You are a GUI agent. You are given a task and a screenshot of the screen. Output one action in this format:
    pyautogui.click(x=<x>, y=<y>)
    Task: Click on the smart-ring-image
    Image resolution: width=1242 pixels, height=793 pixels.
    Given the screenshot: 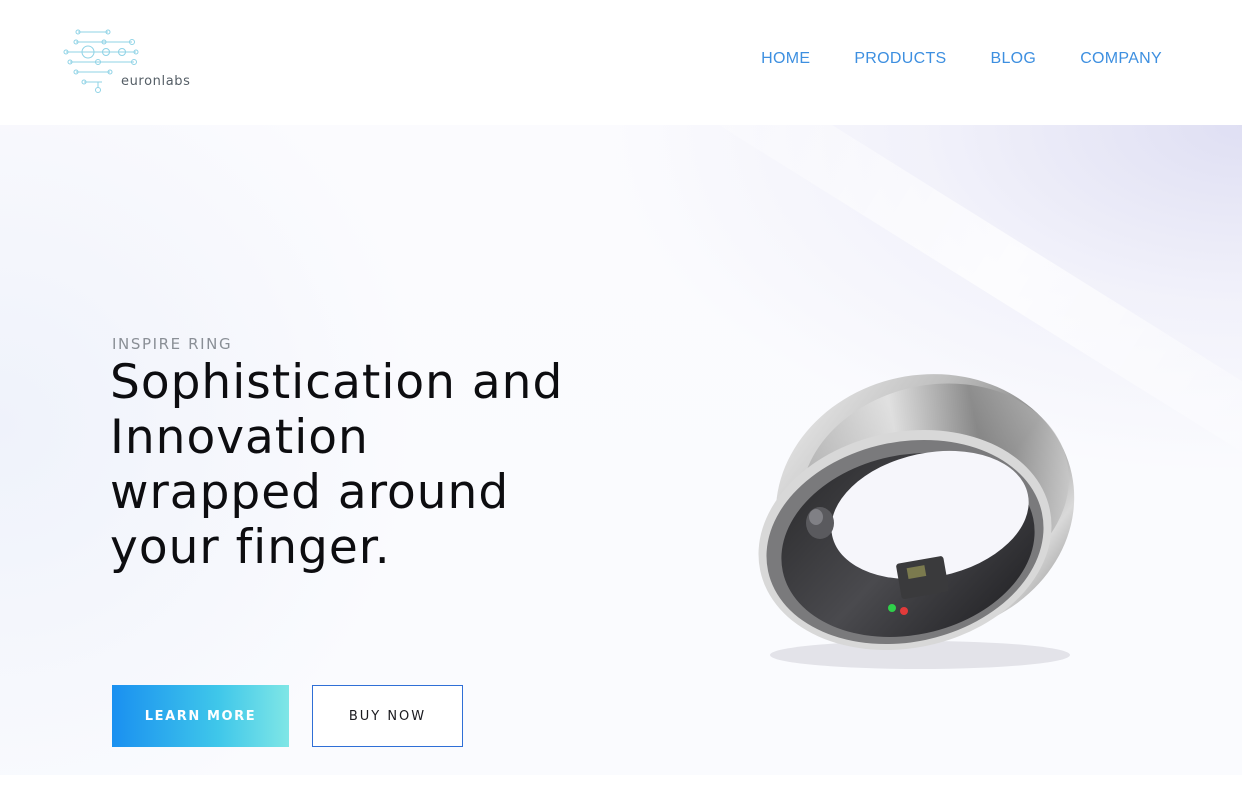 What is the action you would take?
    pyautogui.click(x=910, y=520)
    